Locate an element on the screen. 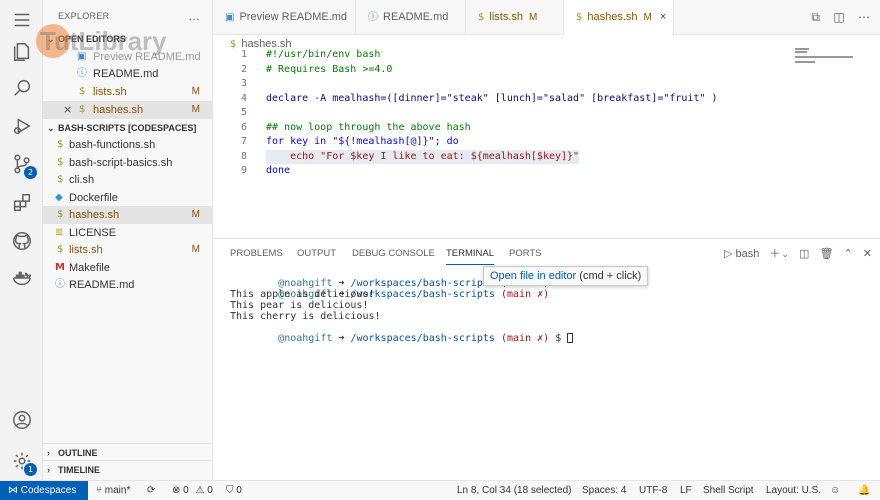  code-line: ## now loop through the above hash is located at coordinates (368, 127).